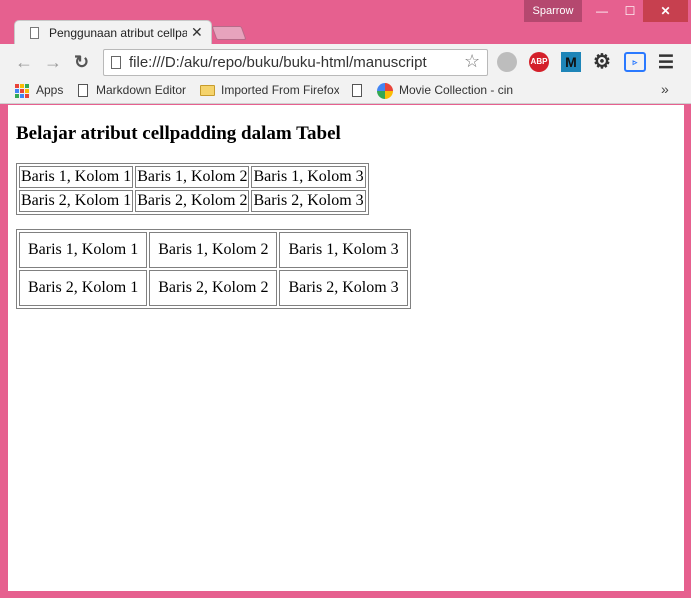 This screenshot has height=598, width=691. Describe the element at coordinates (116, 62) in the screenshot. I see `file-icon` at that location.